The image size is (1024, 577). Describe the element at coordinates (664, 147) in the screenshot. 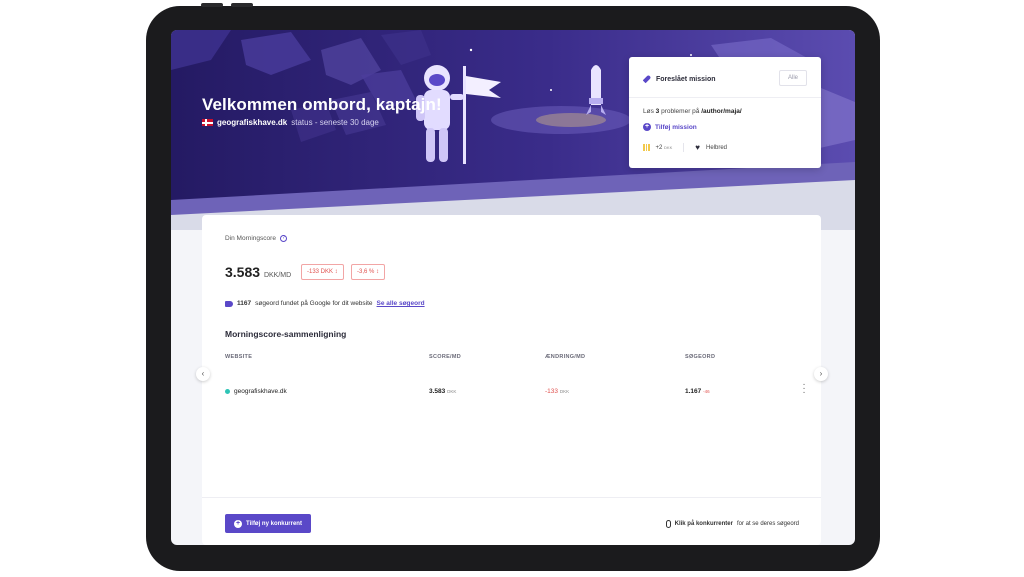

I see `reward-value: +2 DKK` at that location.